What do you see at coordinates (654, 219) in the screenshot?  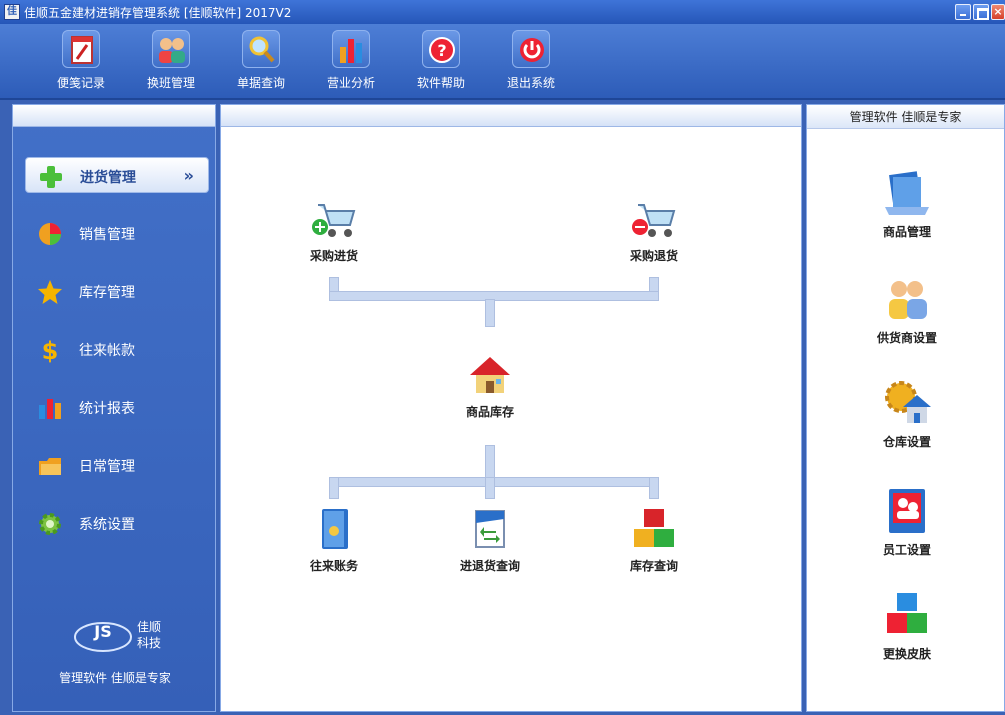 I see `cart-remove-icon` at bounding box center [654, 219].